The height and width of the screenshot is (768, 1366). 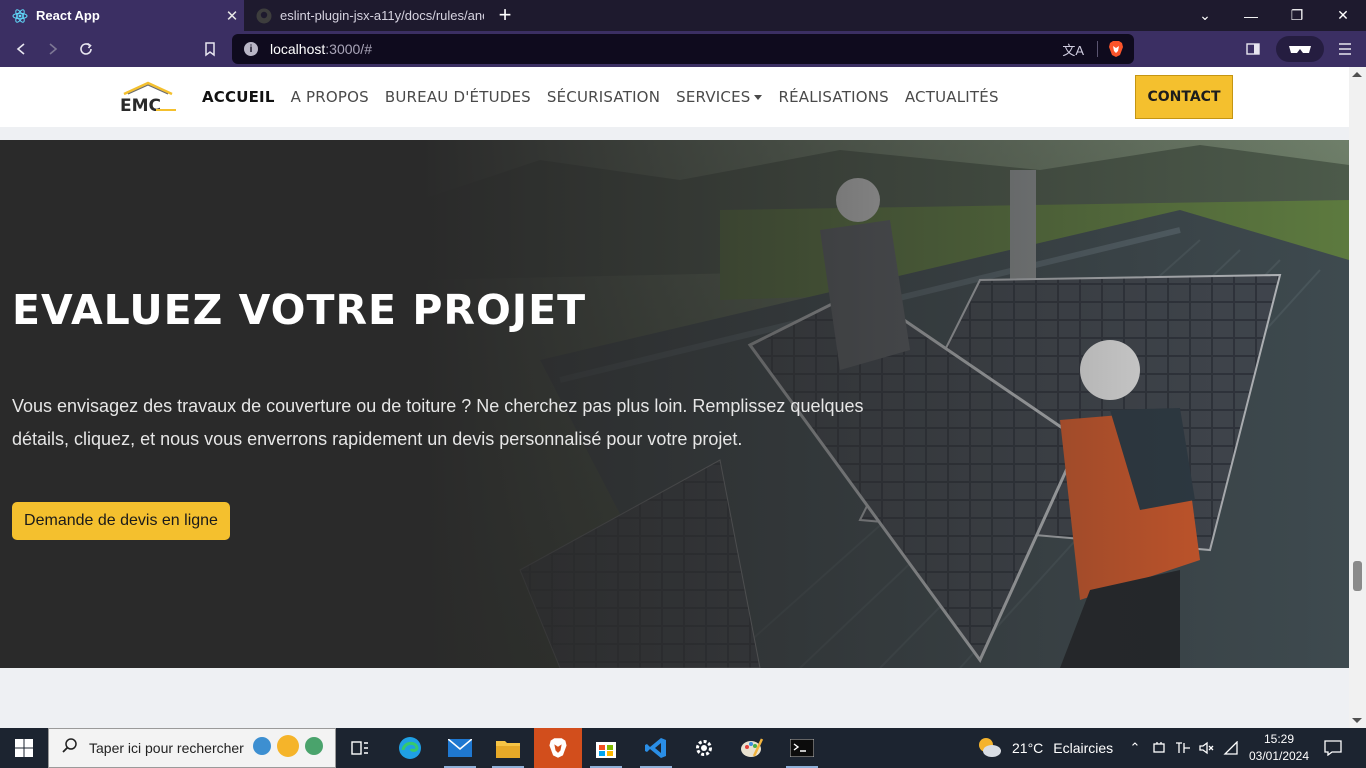 What do you see at coordinates (1135, 748) in the screenshot?
I see `chevron-up-icon: ⌃` at bounding box center [1135, 748].